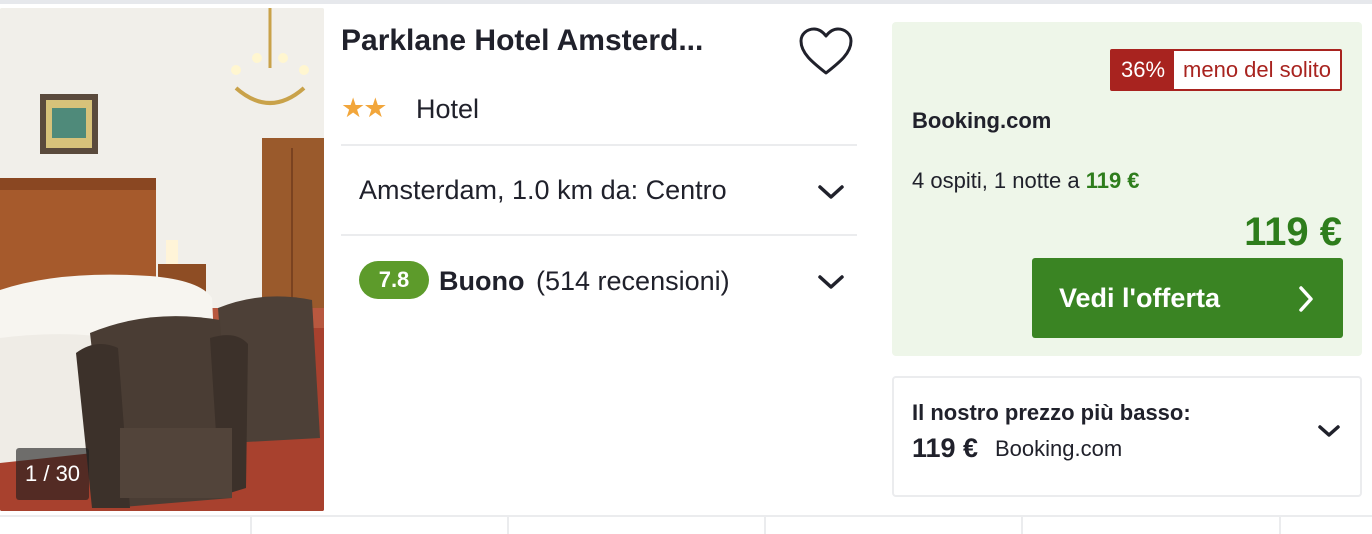  What do you see at coordinates (448, 109) in the screenshot?
I see `hotel-type: Hotel` at bounding box center [448, 109].